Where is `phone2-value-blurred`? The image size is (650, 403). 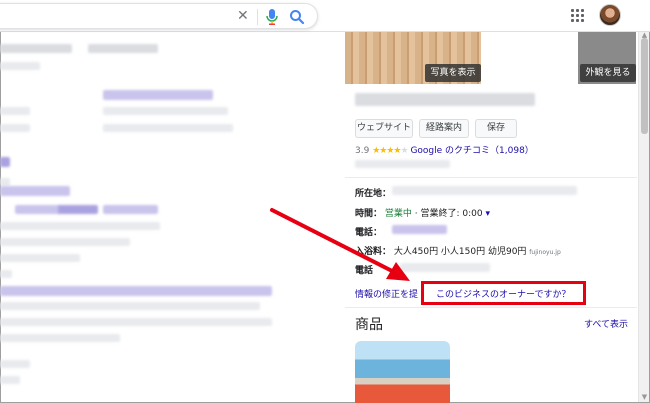
phone2-value-blurred is located at coordinates (445, 267).